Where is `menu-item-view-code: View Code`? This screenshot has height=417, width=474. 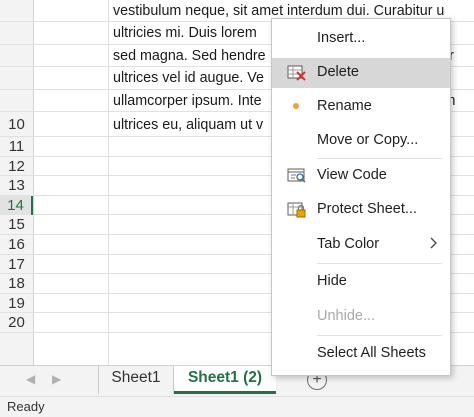
menu-item-view-code: View Code is located at coordinates (361, 176).